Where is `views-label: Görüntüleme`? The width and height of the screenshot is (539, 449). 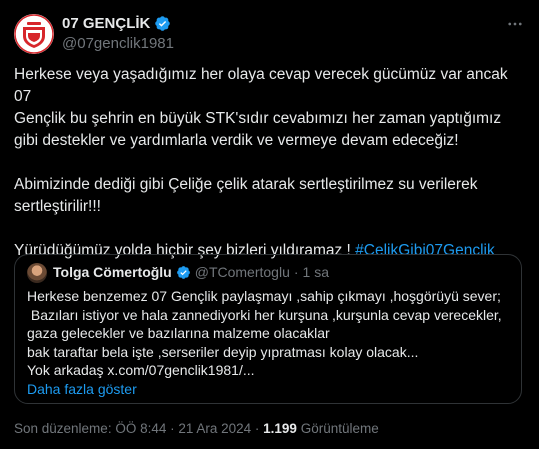
views-label: Görüntüleme is located at coordinates (337, 428).